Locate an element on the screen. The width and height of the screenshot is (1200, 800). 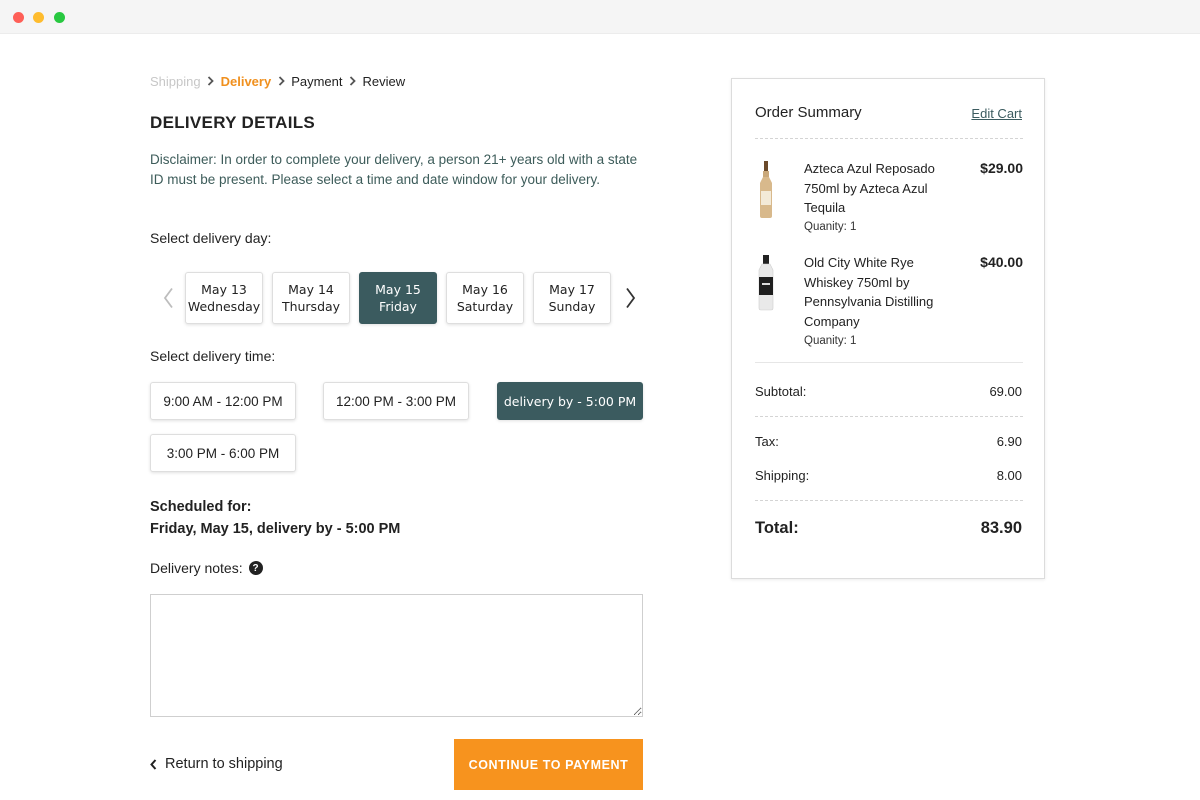
continue-to-payment-button: CONTINUE TO PAYMENT is located at coordinates (548, 764).